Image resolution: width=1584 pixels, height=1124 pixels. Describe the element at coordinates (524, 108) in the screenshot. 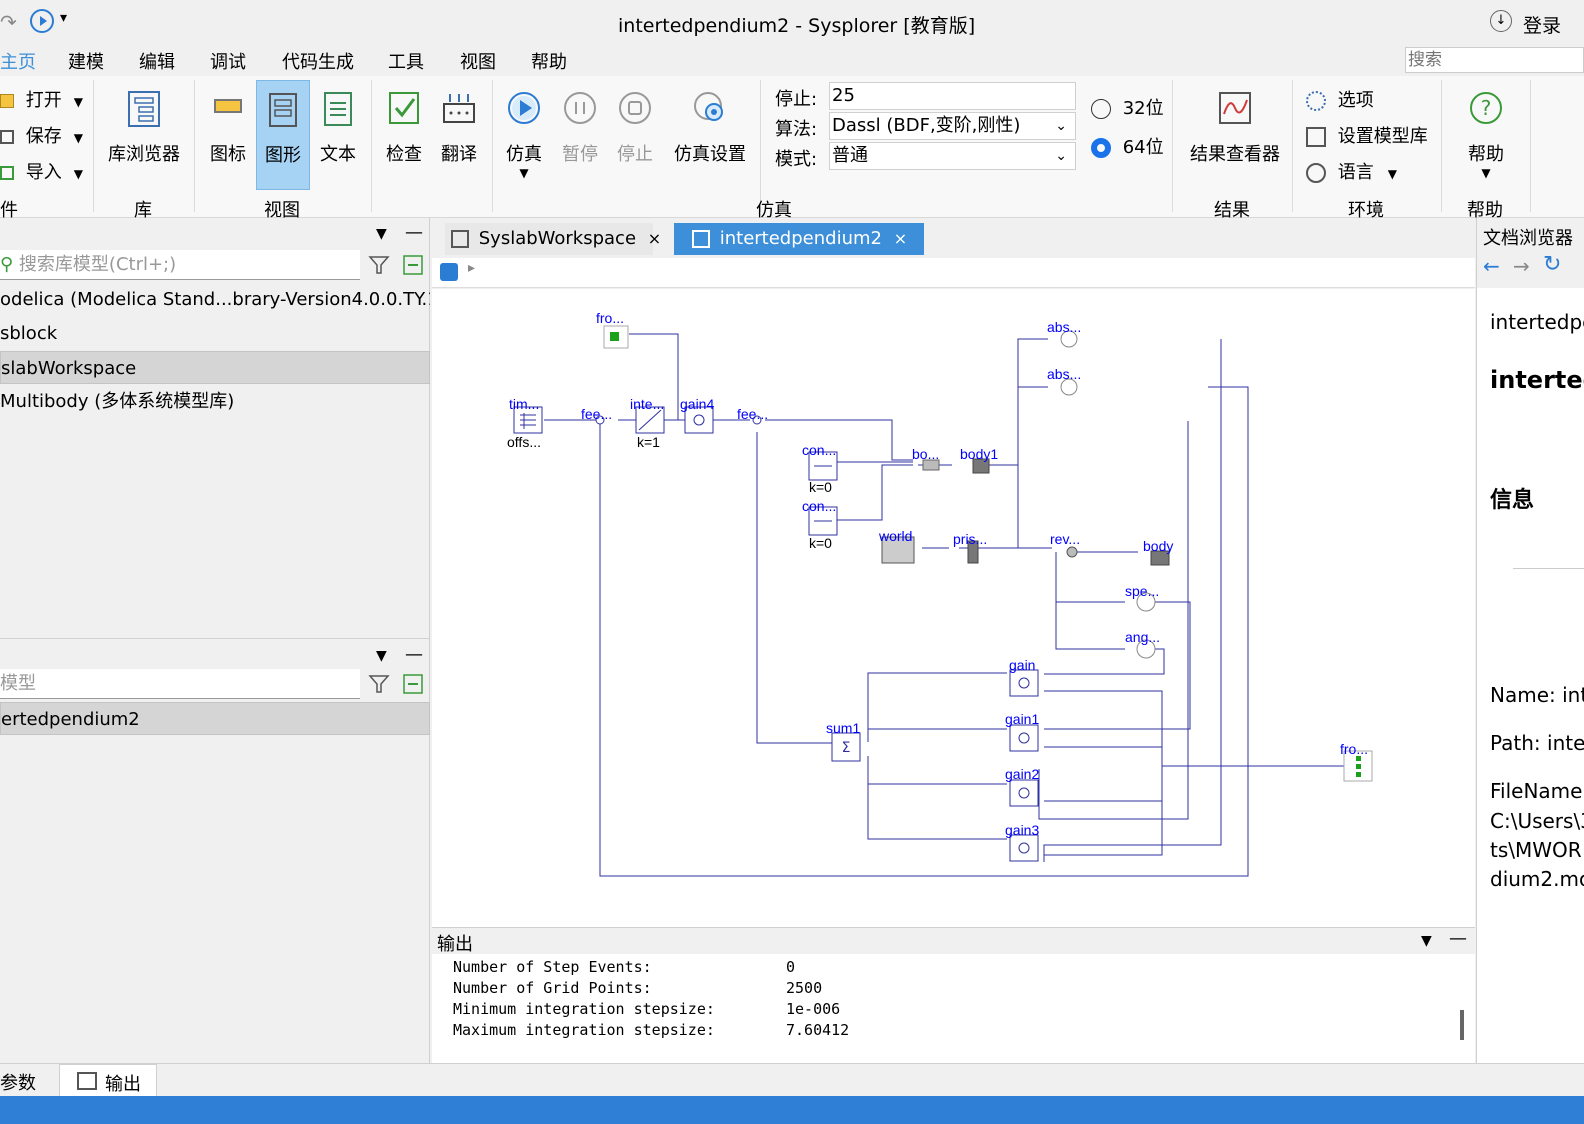

I see `play-icon` at that location.